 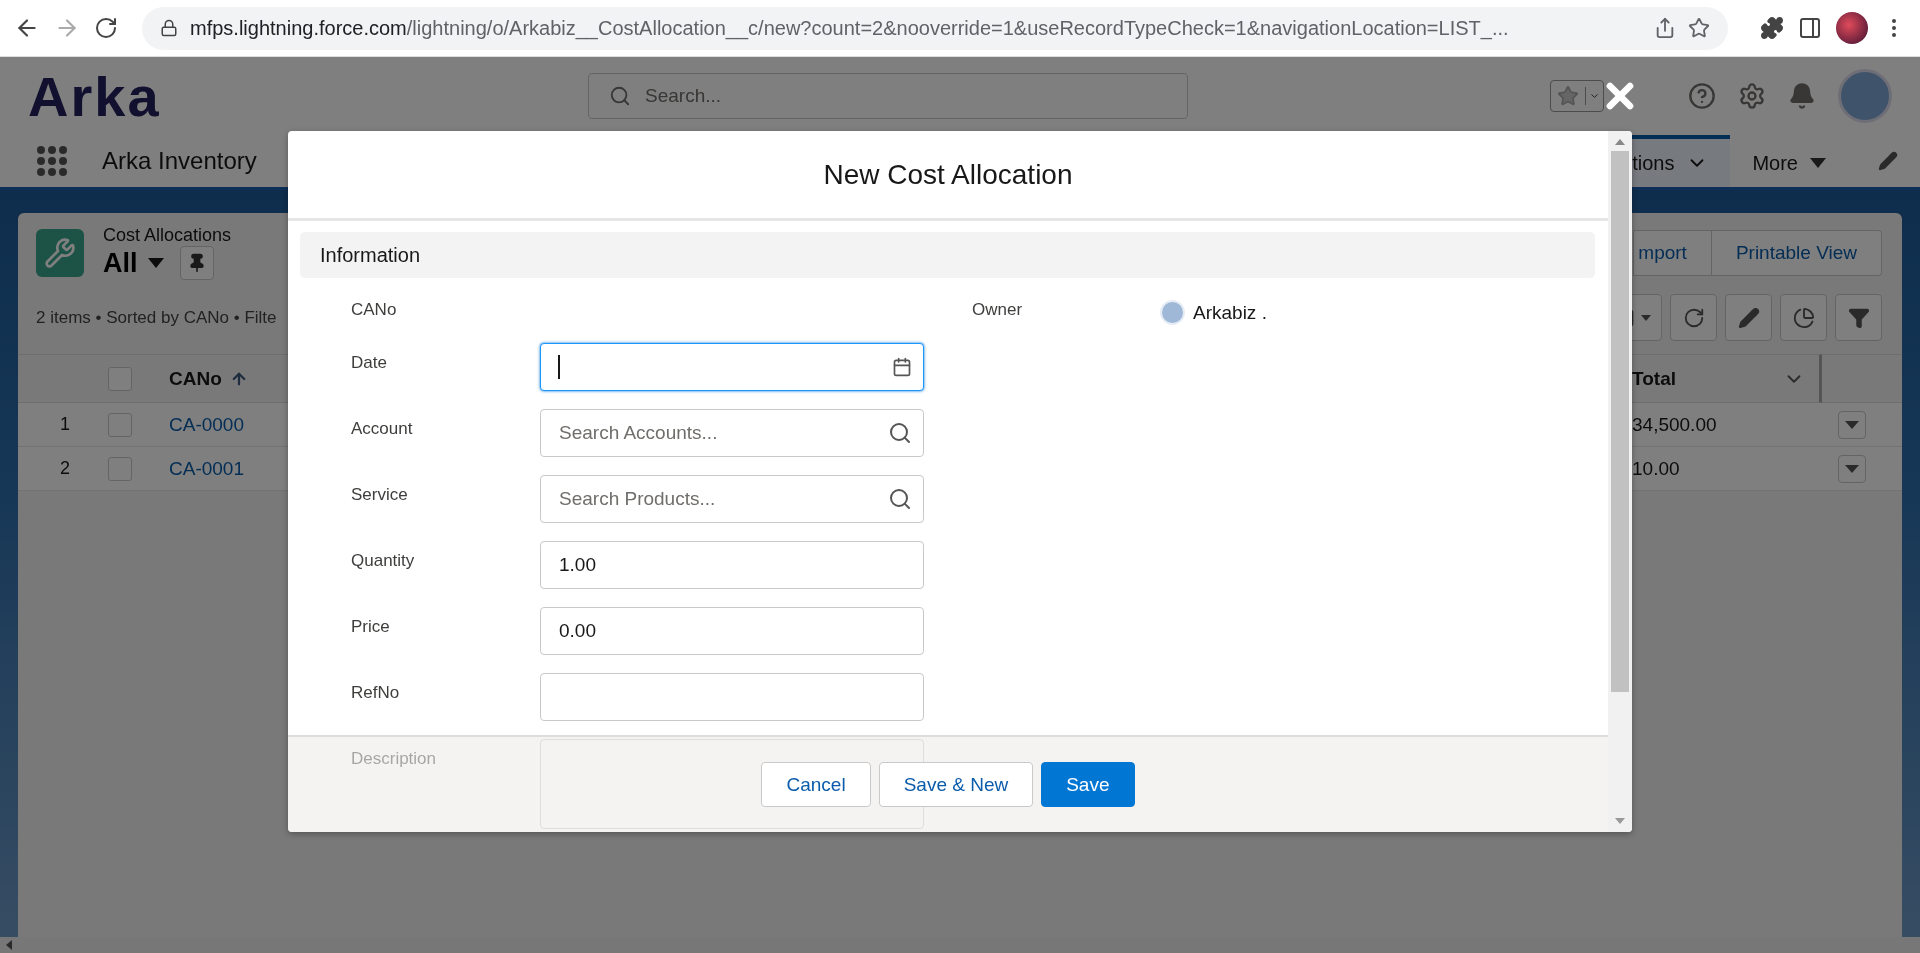 What do you see at coordinates (1852, 28) in the screenshot?
I see `profile-avatar` at bounding box center [1852, 28].